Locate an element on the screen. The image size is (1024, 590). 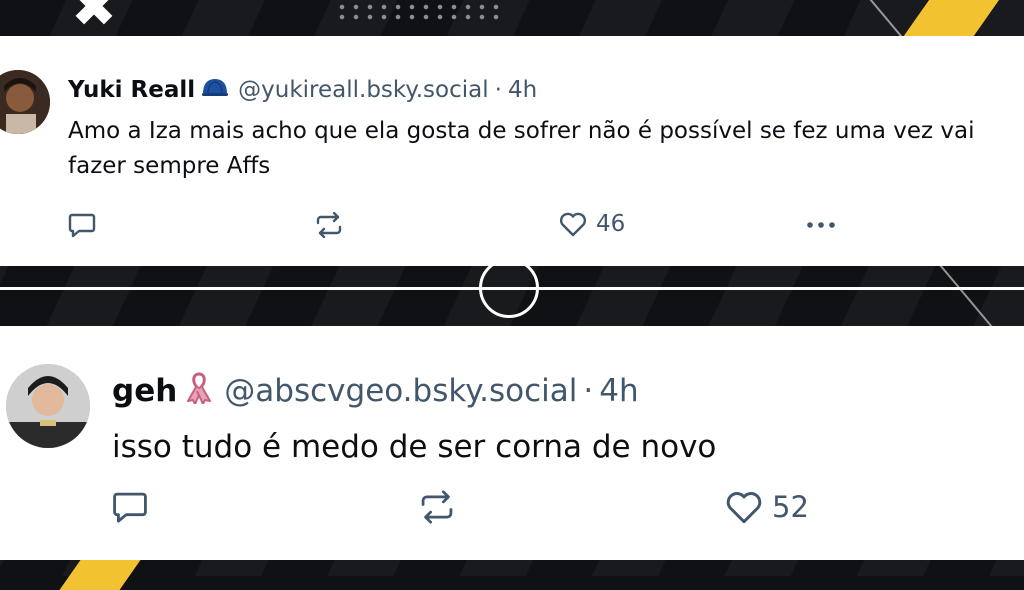
more-options-button is located at coordinates (821, 225).